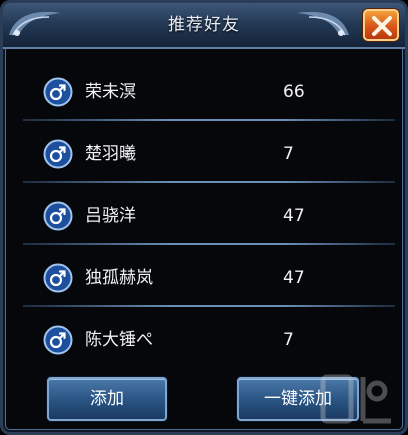  What do you see at coordinates (119, 340) in the screenshot?
I see `friend-name: 陈大锤ぺ` at bounding box center [119, 340].